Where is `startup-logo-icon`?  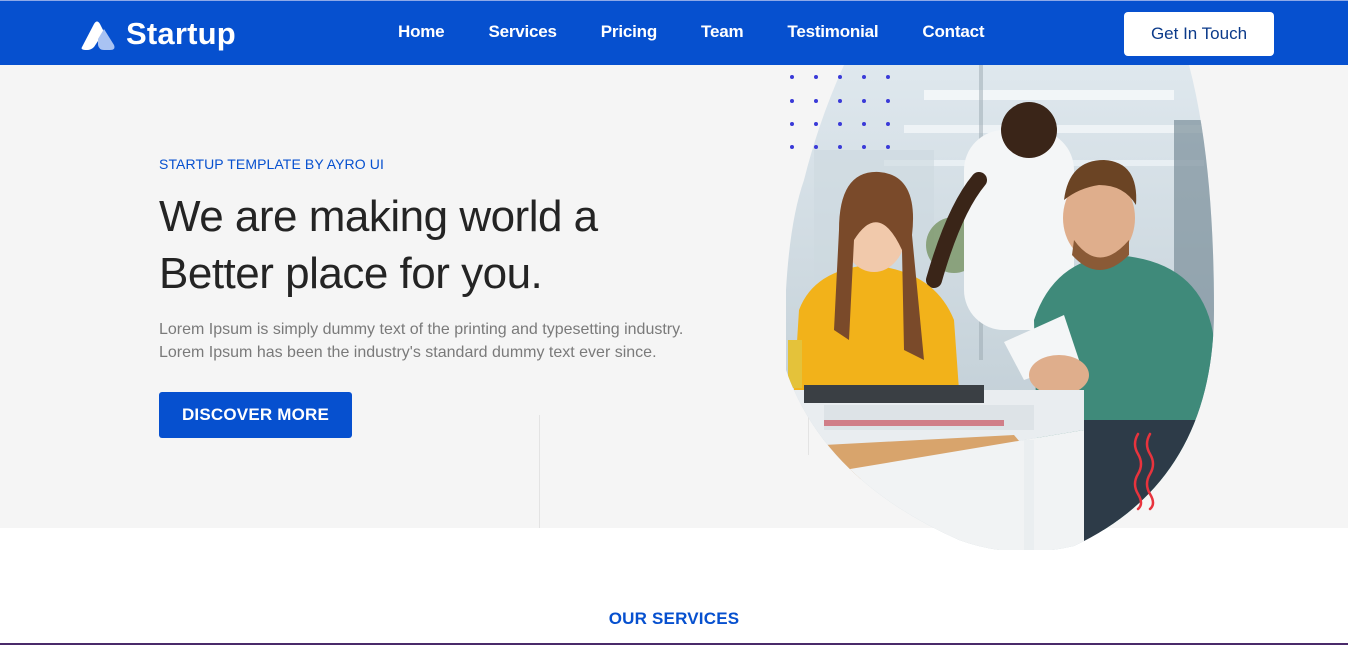 startup-logo-icon is located at coordinates (98, 35).